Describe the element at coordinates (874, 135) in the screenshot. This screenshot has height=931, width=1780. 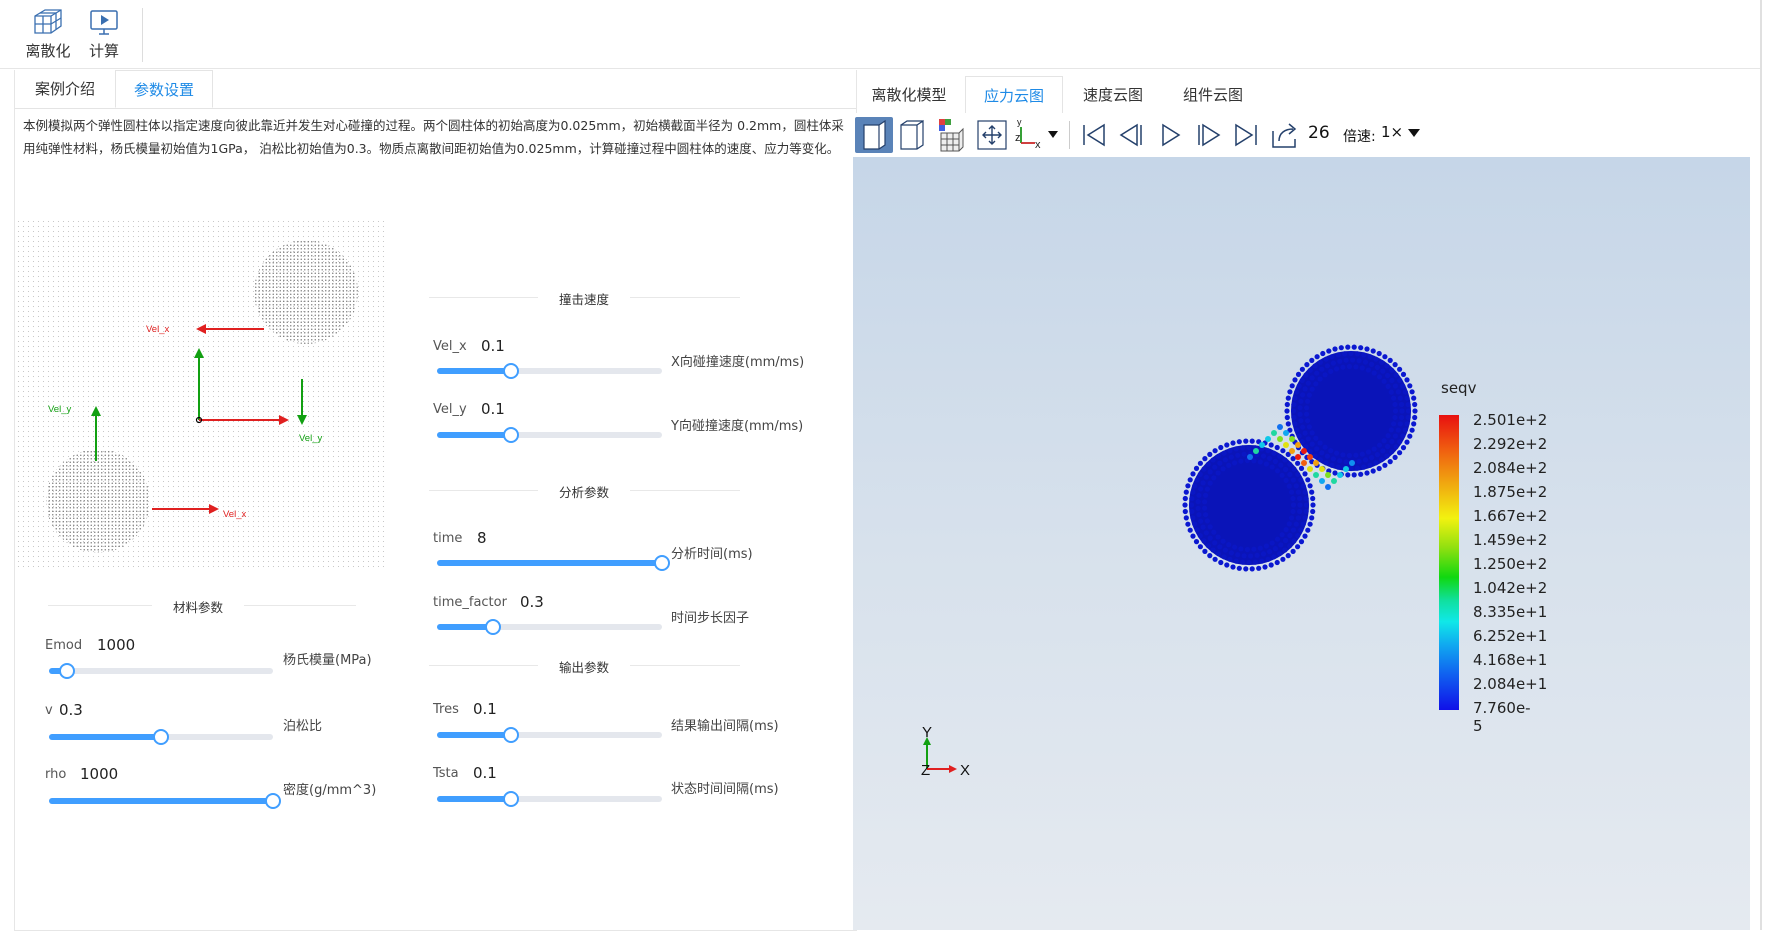
I see `solid-view-button` at that location.